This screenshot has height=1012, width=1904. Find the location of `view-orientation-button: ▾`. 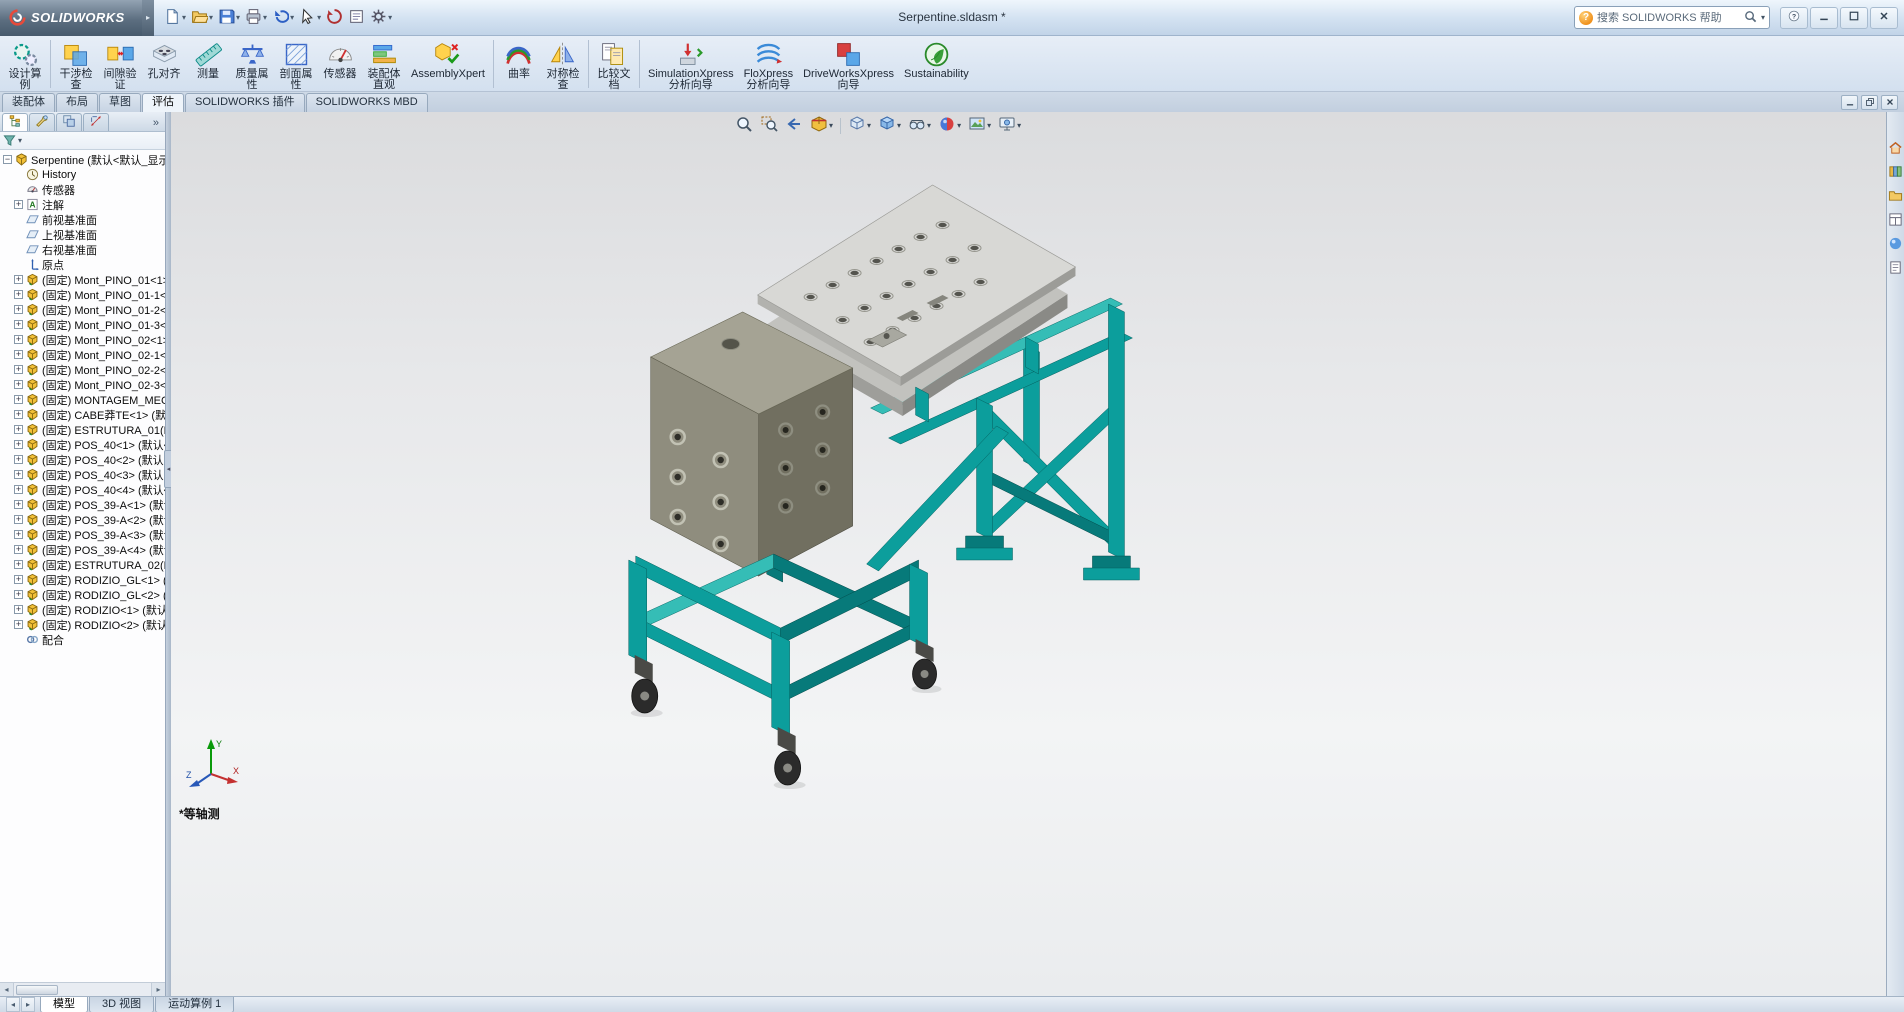

view-orientation-button: ▾ is located at coordinates (859, 125).